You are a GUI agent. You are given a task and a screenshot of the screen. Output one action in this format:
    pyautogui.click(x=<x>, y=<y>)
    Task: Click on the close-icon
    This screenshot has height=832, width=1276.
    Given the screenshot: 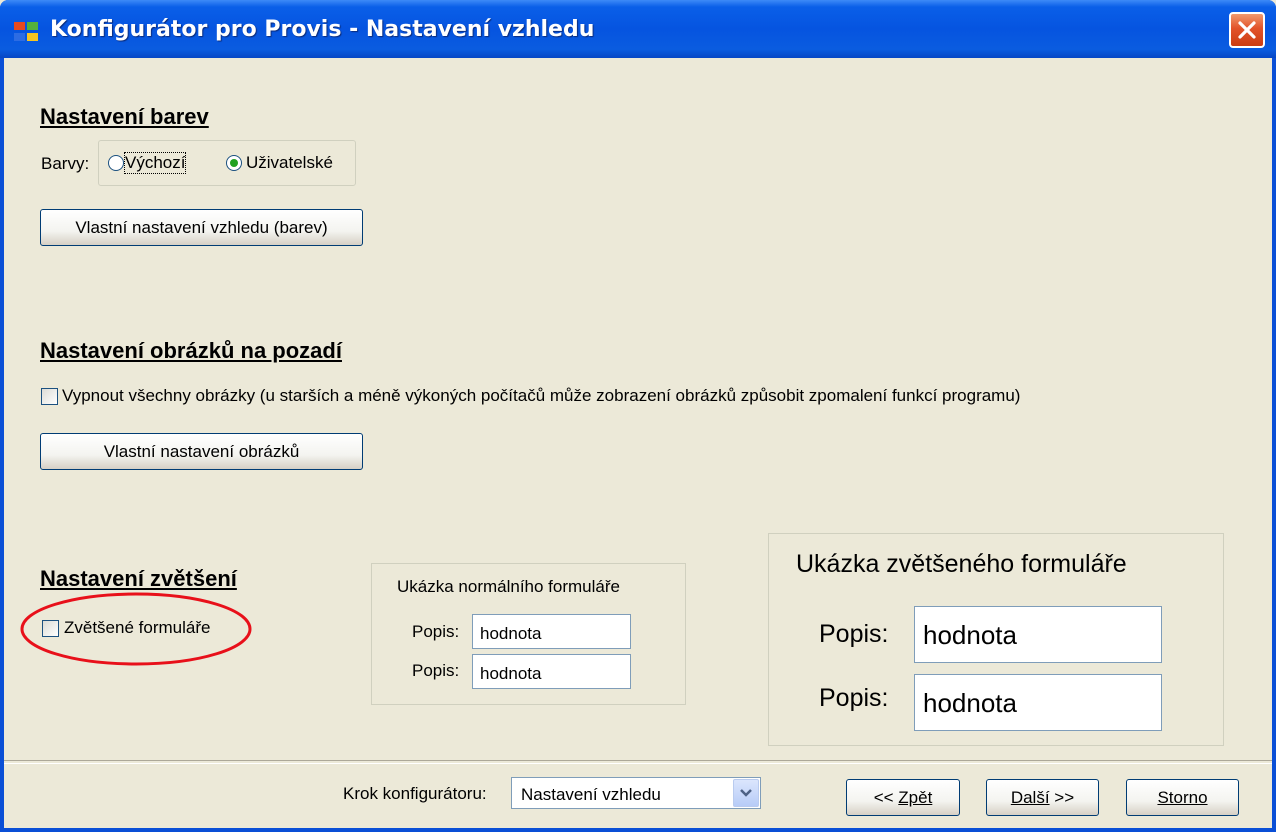 What is the action you would take?
    pyautogui.click(x=1247, y=30)
    